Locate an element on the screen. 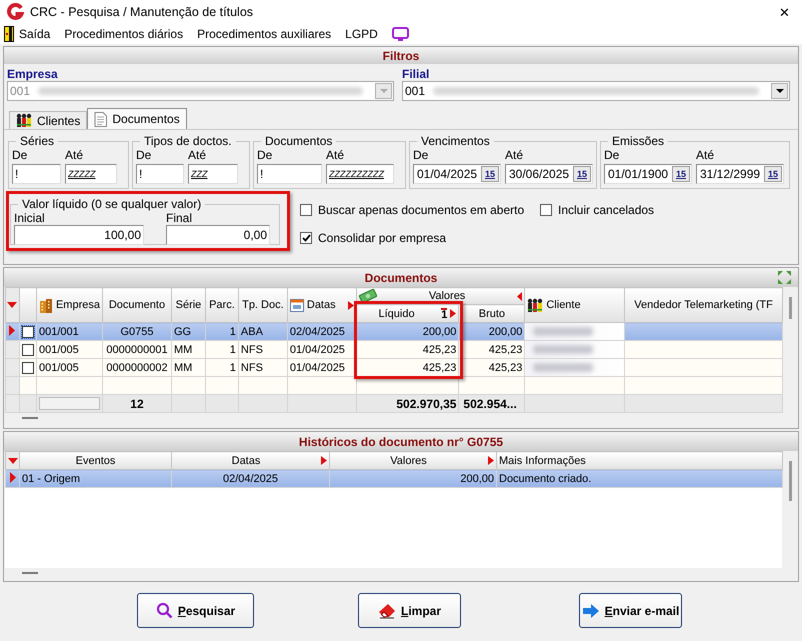 The width and height of the screenshot is (802, 641). table-row: 001/005 0000000002 MM 1 NFS 01/04/2025 425,23 425,23 is located at coordinates (394, 367).